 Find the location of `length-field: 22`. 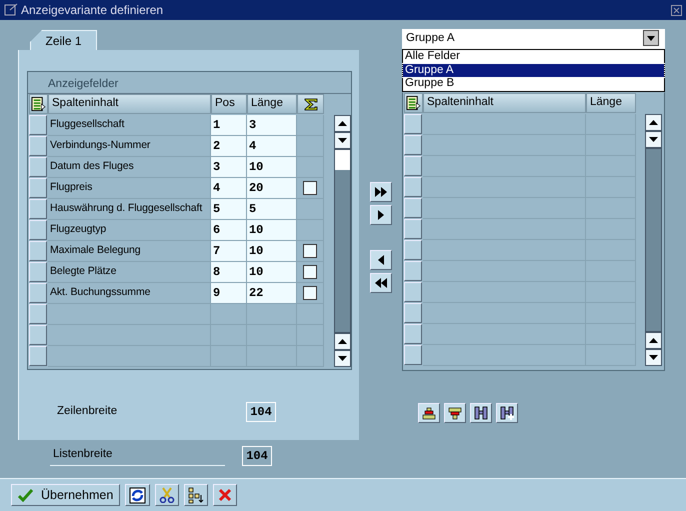

length-field: 22 is located at coordinates (272, 293).